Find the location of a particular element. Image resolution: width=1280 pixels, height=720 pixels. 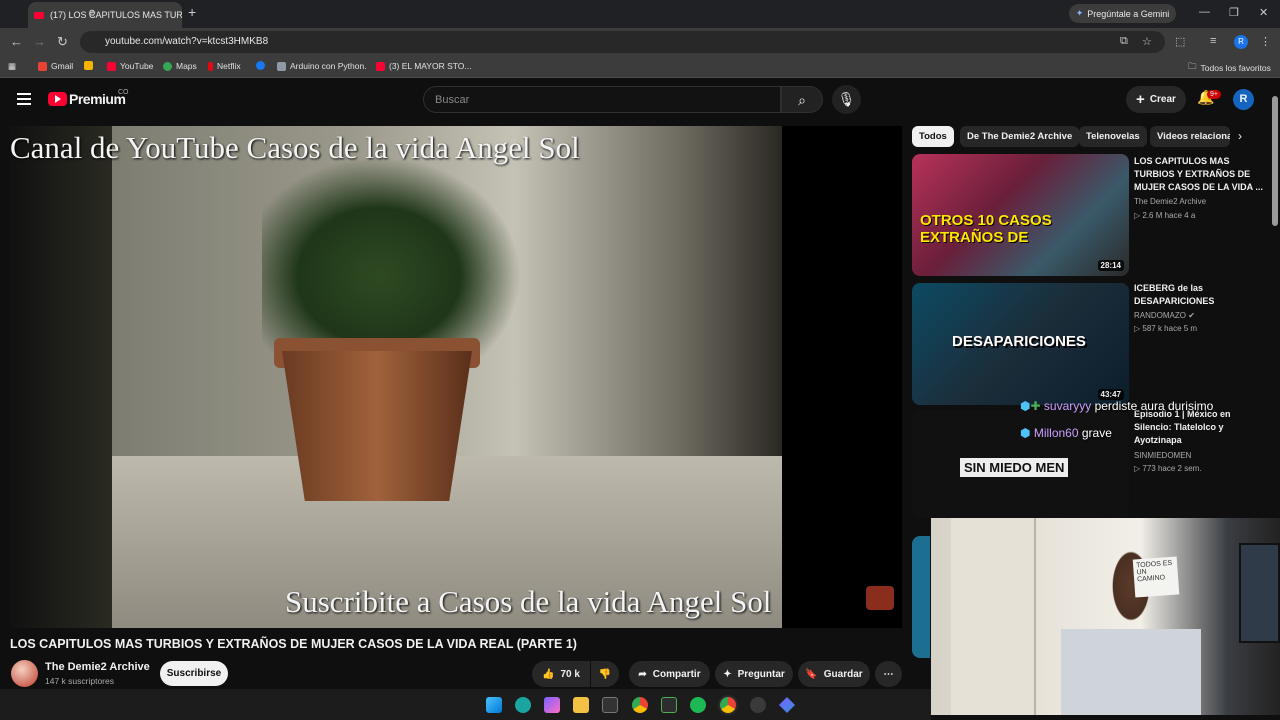

related-meta: ▷ 2.6 M hace 4 a is located at coordinates (1165, 215).